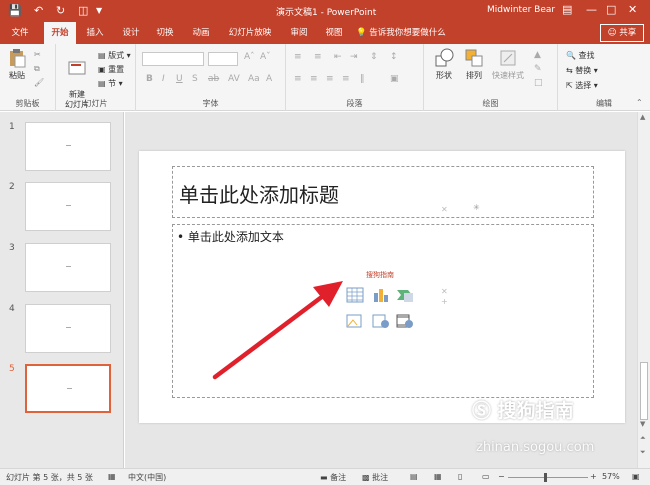 The width and height of the screenshot is (650, 485). What do you see at coordinates (642, 424) in the screenshot?
I see `scroll-down-icon: ▼` at bounding box center [642, 424].